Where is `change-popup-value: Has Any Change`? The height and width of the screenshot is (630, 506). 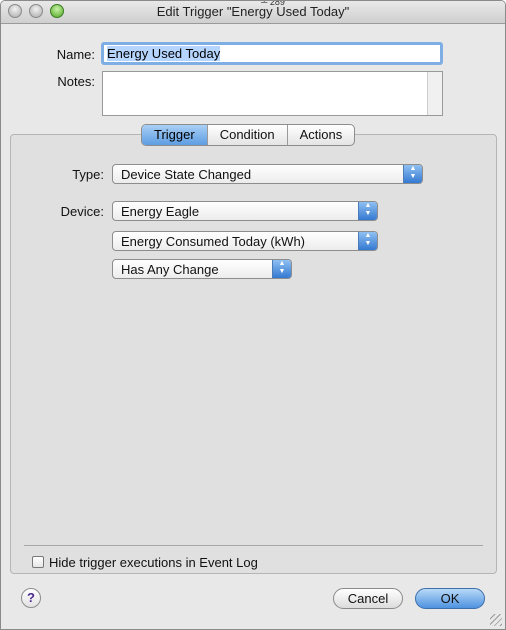
change-popup-value: Has Any Change is located at coordinates (170, 269).